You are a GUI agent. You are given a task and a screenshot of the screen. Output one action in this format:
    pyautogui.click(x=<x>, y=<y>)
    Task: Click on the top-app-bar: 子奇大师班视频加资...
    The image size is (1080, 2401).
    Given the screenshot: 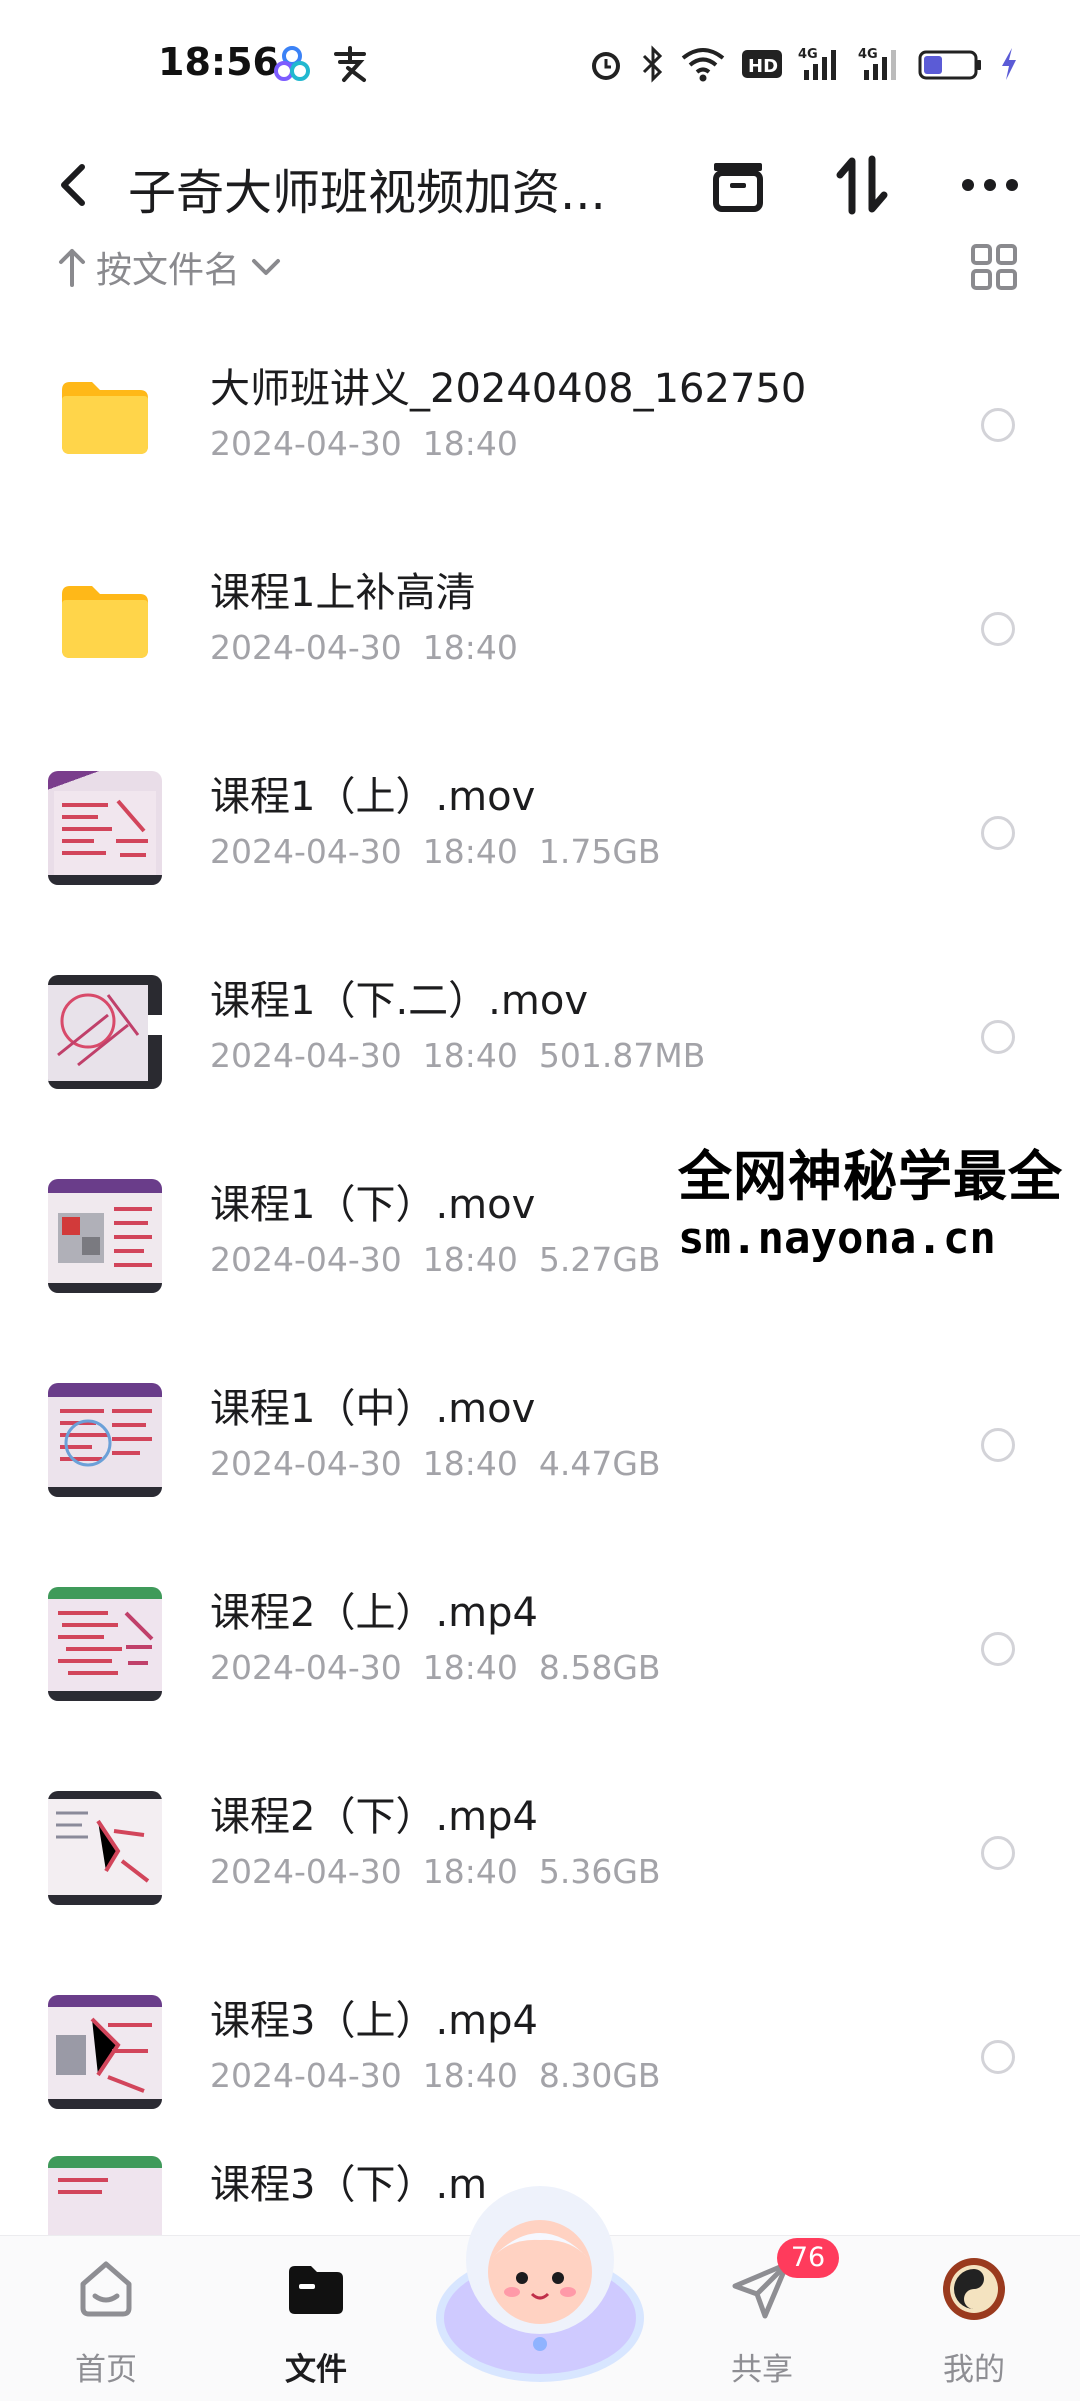 What is the action you would take?
    pyautogui.click(x=540, y=185)
    